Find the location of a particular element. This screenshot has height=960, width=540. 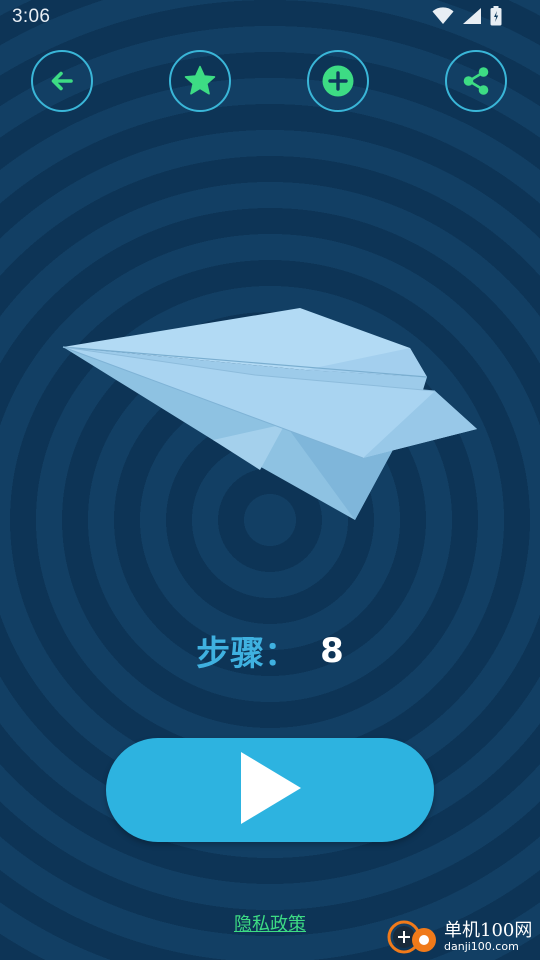

wifi-icon is located at coordinates (443, 18).